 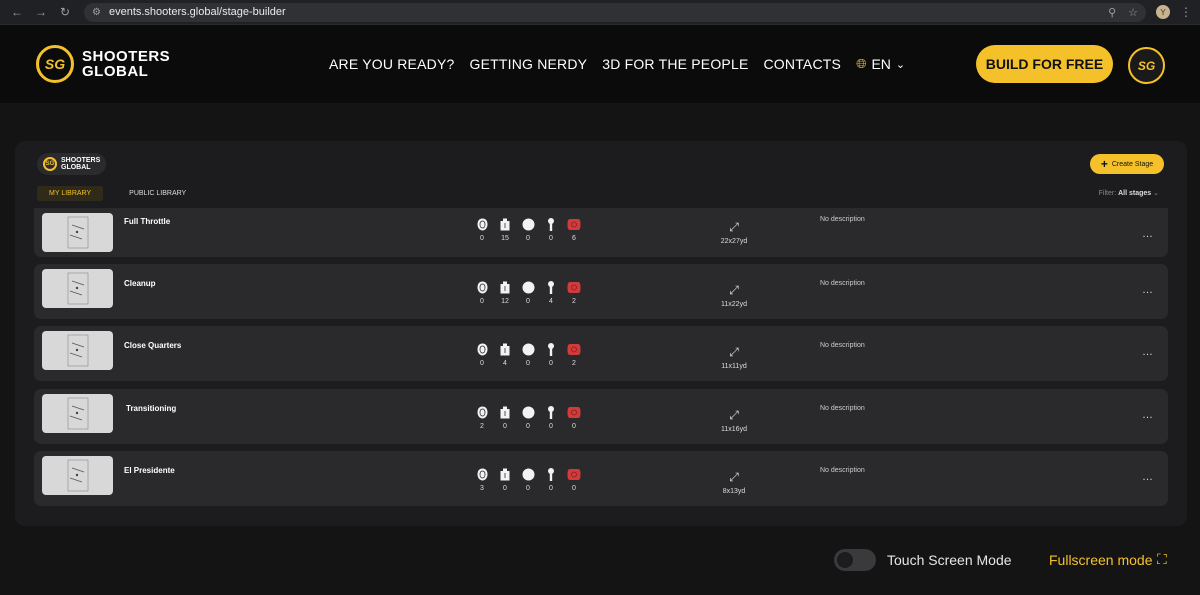 I want to click on count-penalty-target: 2, so click(x=574, y=355).